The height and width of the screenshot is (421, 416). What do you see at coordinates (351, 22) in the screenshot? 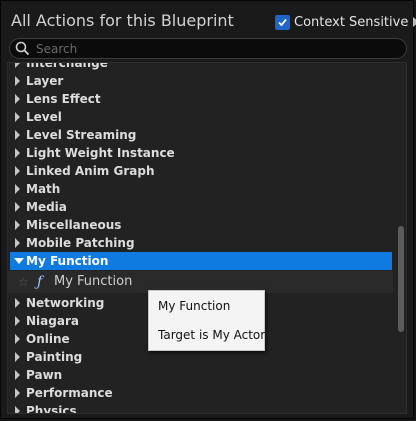
I see `context-sensitive-label: Context Sensitive` at bounding box center [351, 22].